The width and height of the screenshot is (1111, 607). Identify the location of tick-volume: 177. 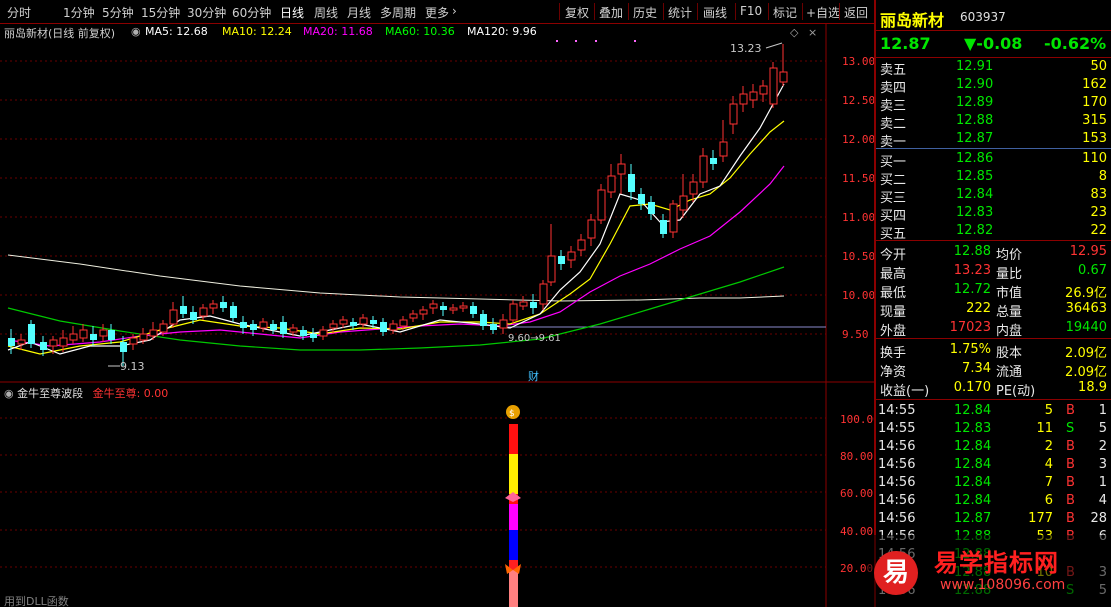
(1040, 518).